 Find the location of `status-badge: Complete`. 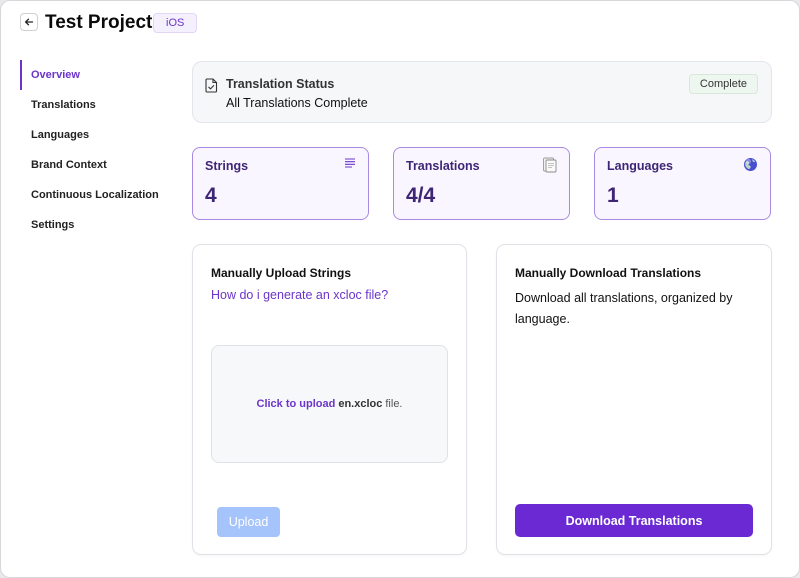

status-badge: Complete is located at coordinates (723, 84).